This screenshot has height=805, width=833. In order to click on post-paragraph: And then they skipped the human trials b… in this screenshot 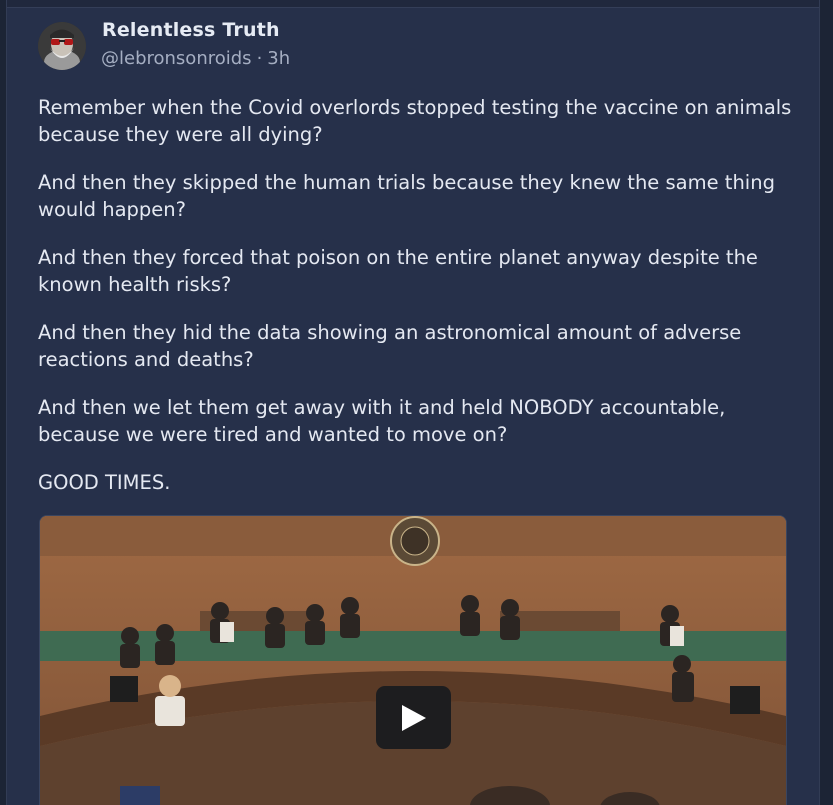, I will do `click(406, 196)`.